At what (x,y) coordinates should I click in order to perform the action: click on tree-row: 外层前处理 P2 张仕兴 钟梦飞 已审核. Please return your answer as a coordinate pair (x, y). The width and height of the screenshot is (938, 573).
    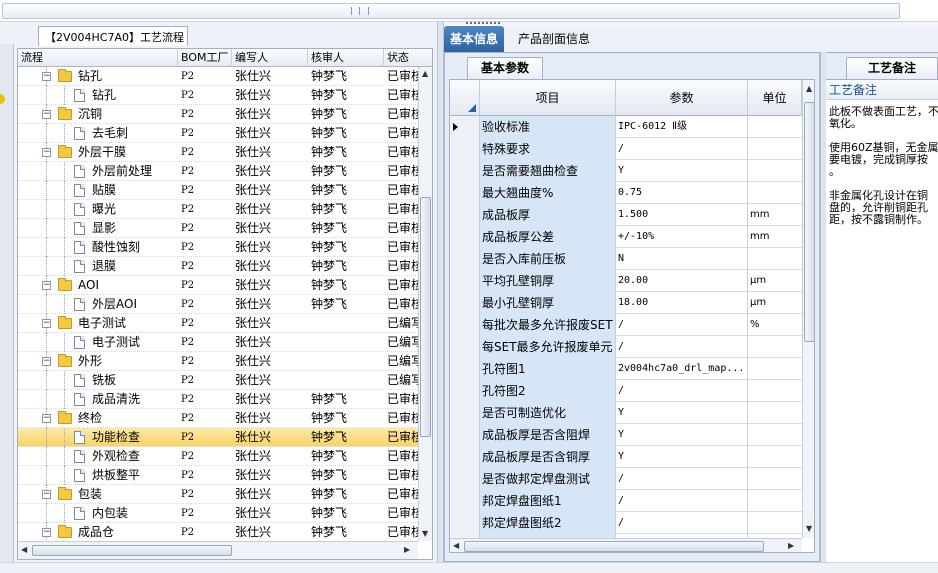
    Looking at the image, I should click on (218, 171).